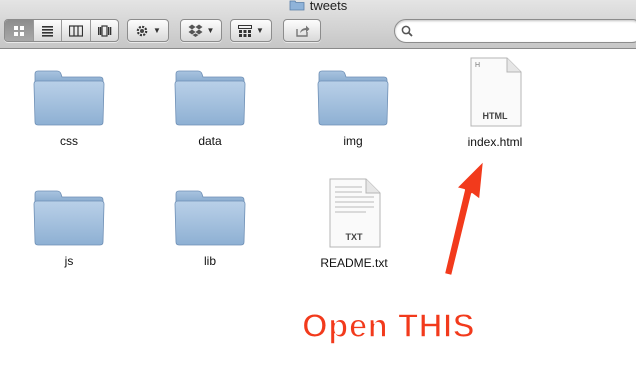  Describe the element at coordinates (142, 30) in the screenshot. I see `gear-icon` at that location.